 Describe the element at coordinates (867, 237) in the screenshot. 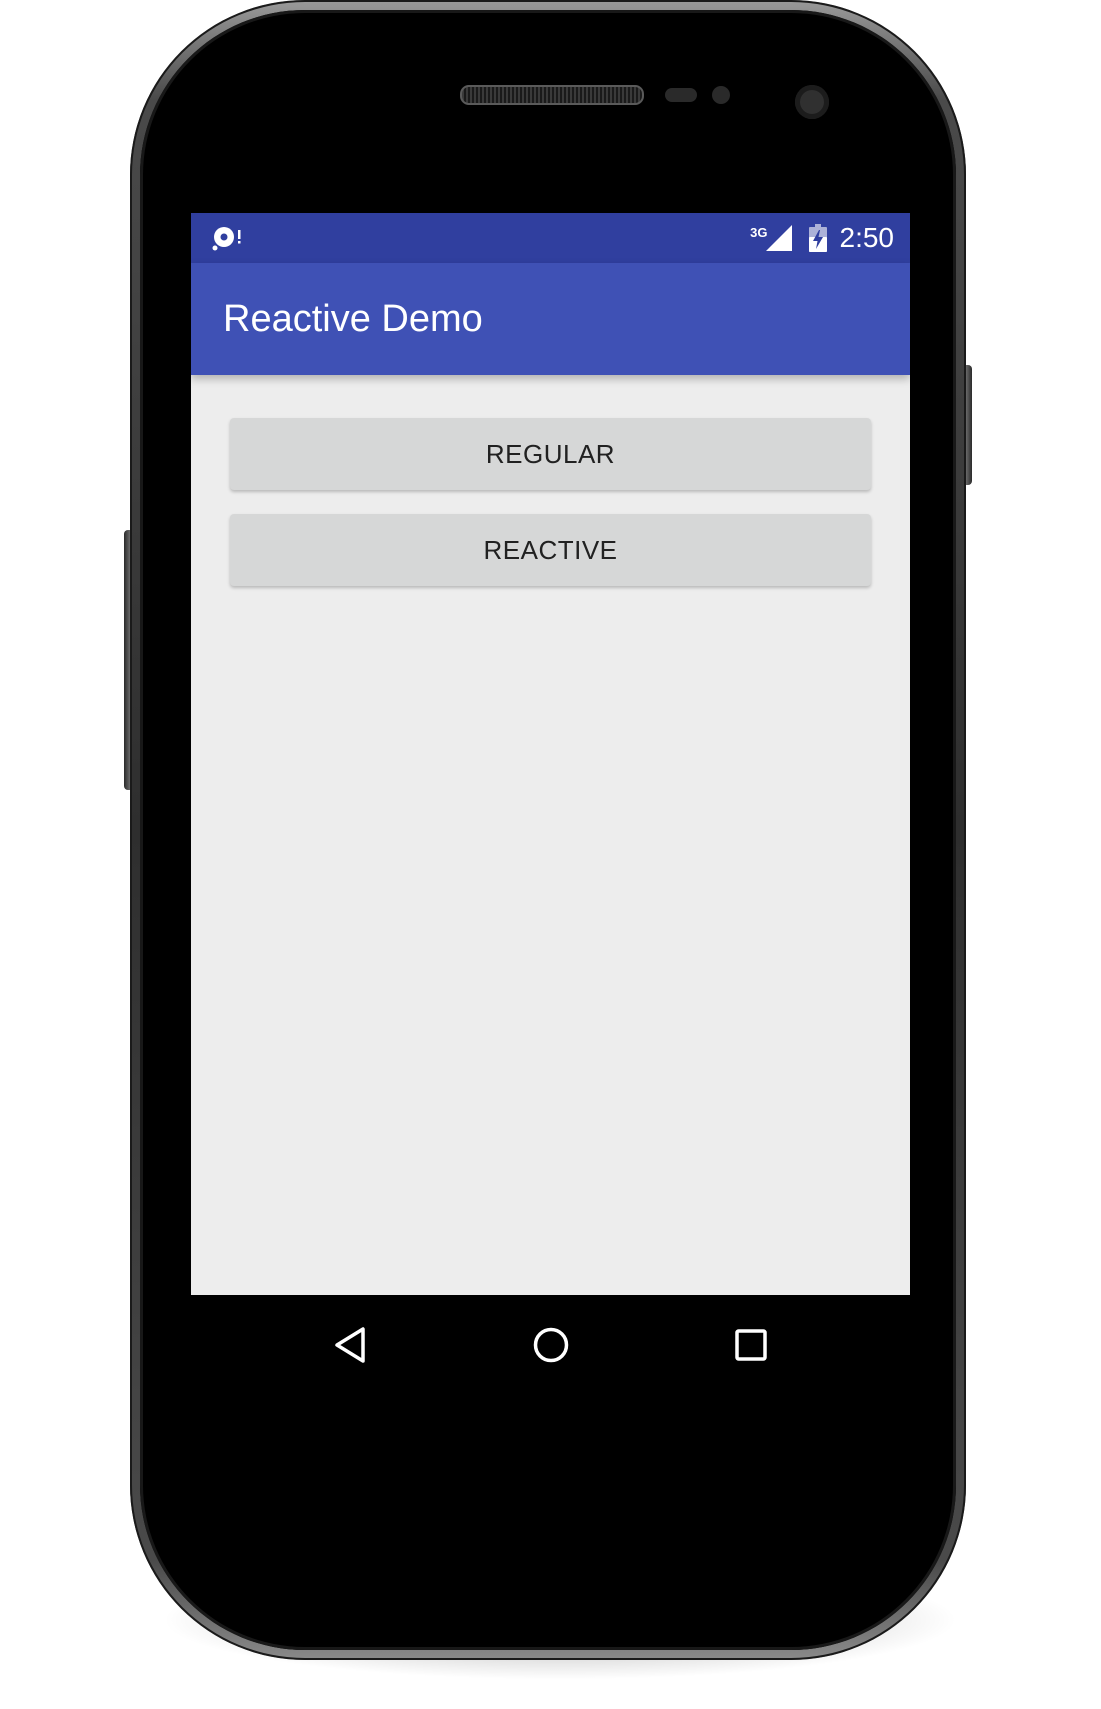

I see `status-clock: 2:50` at that location.